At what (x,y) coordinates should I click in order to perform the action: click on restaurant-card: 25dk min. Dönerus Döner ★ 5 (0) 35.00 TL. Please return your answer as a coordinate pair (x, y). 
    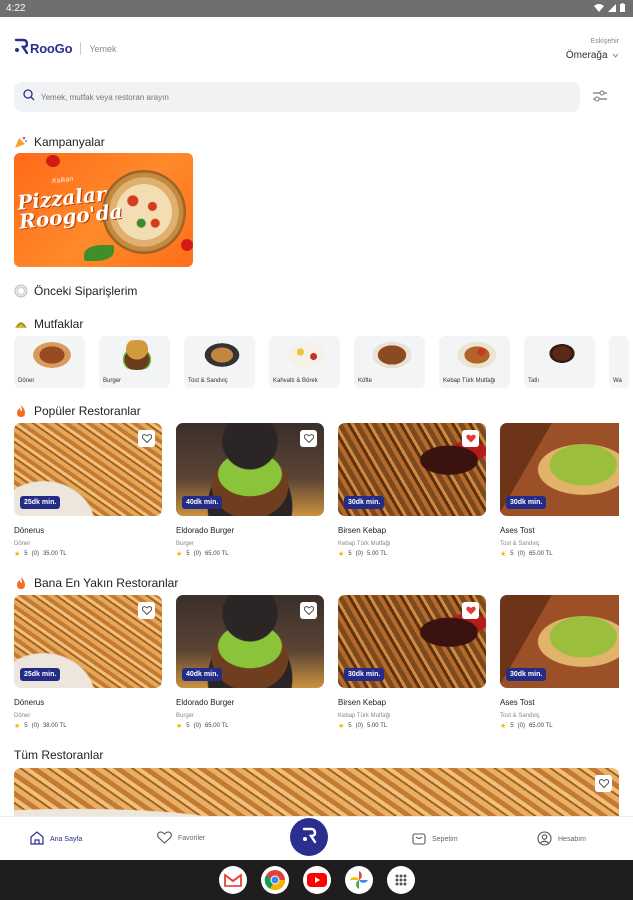
    Looking at the image, I should click on (88, 490).